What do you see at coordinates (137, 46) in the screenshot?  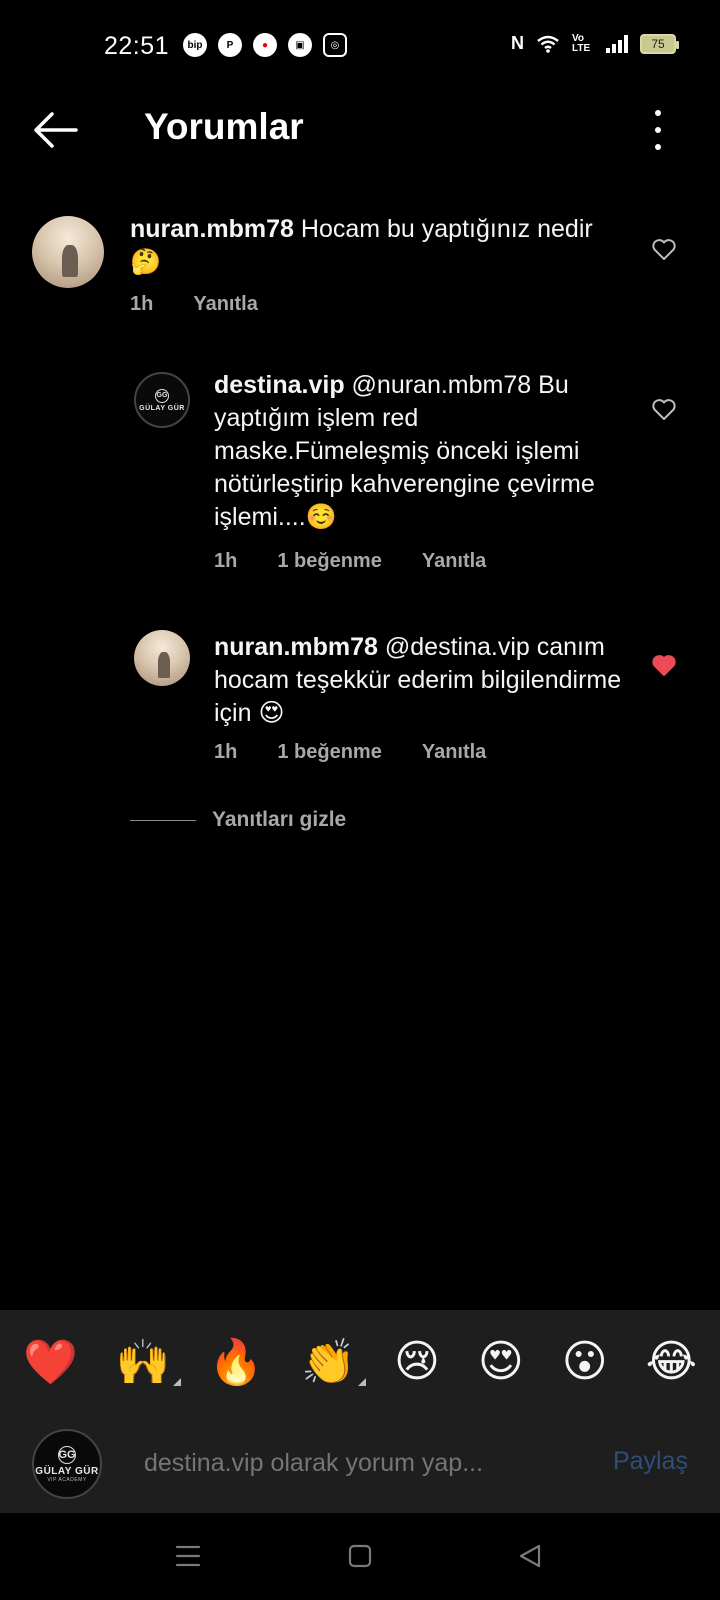 I see `status-time: 22:51` at bounding box center [137, 46].